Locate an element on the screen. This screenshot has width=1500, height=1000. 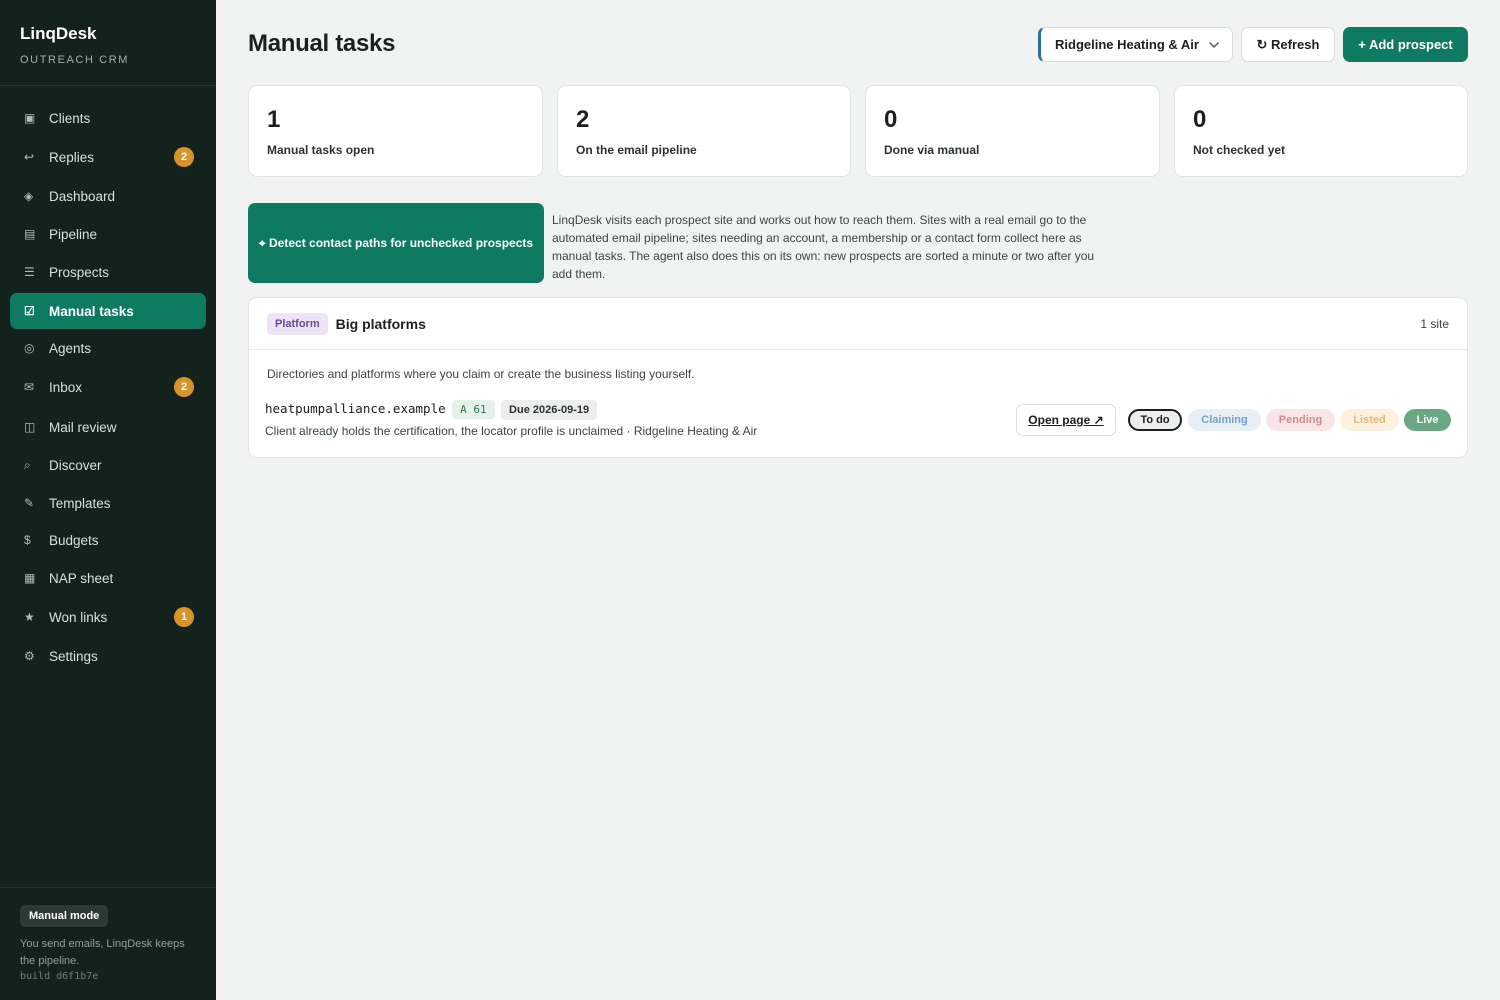
sidebar-item-label: Mail review is located at coordinates (83, 427).